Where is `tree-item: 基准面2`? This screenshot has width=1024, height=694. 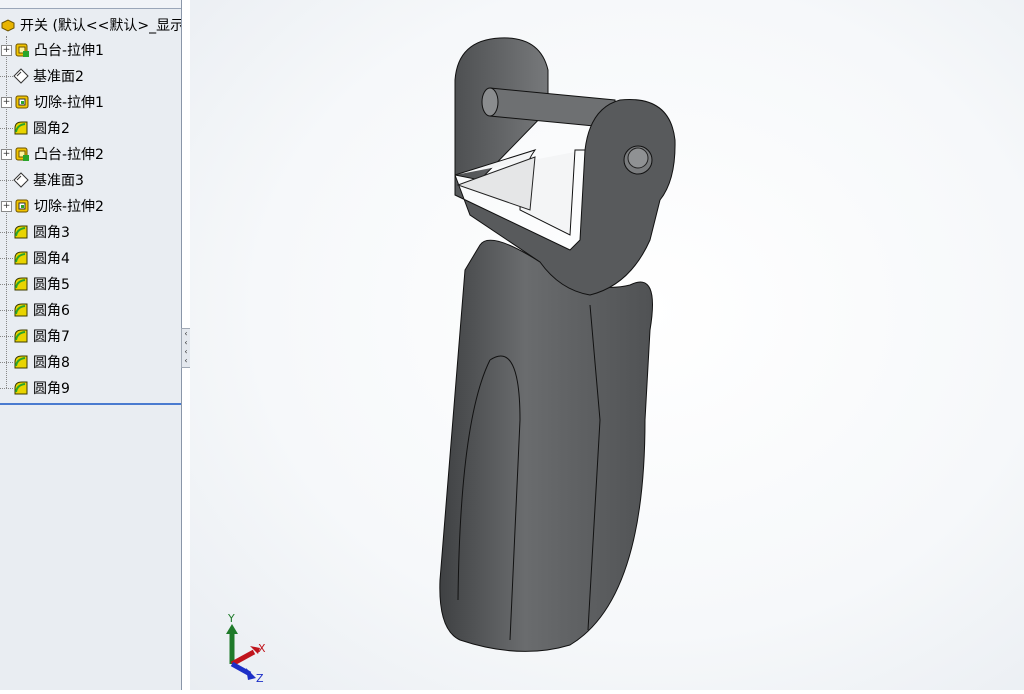
tree-item: 基准面2 is located at coordinates (42, 76).